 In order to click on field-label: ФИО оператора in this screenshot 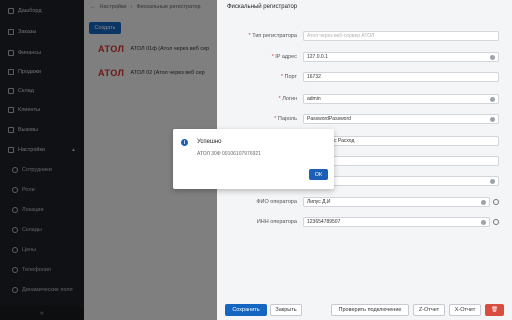, I will do `click(276, 202)`.